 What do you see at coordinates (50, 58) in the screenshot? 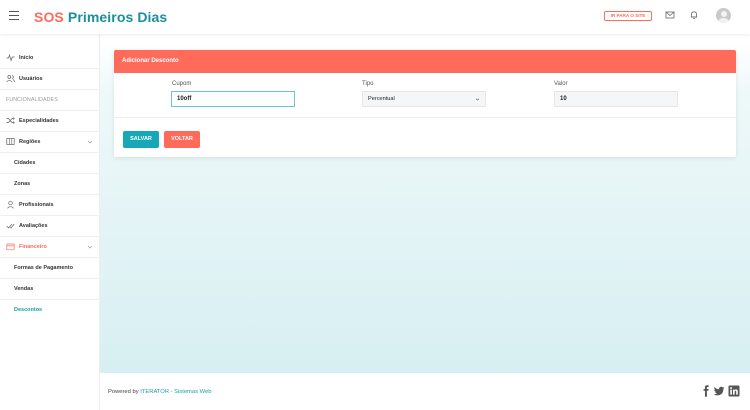
I see `sidebar-item-inicio: Início` at bounding box center [50, 58].